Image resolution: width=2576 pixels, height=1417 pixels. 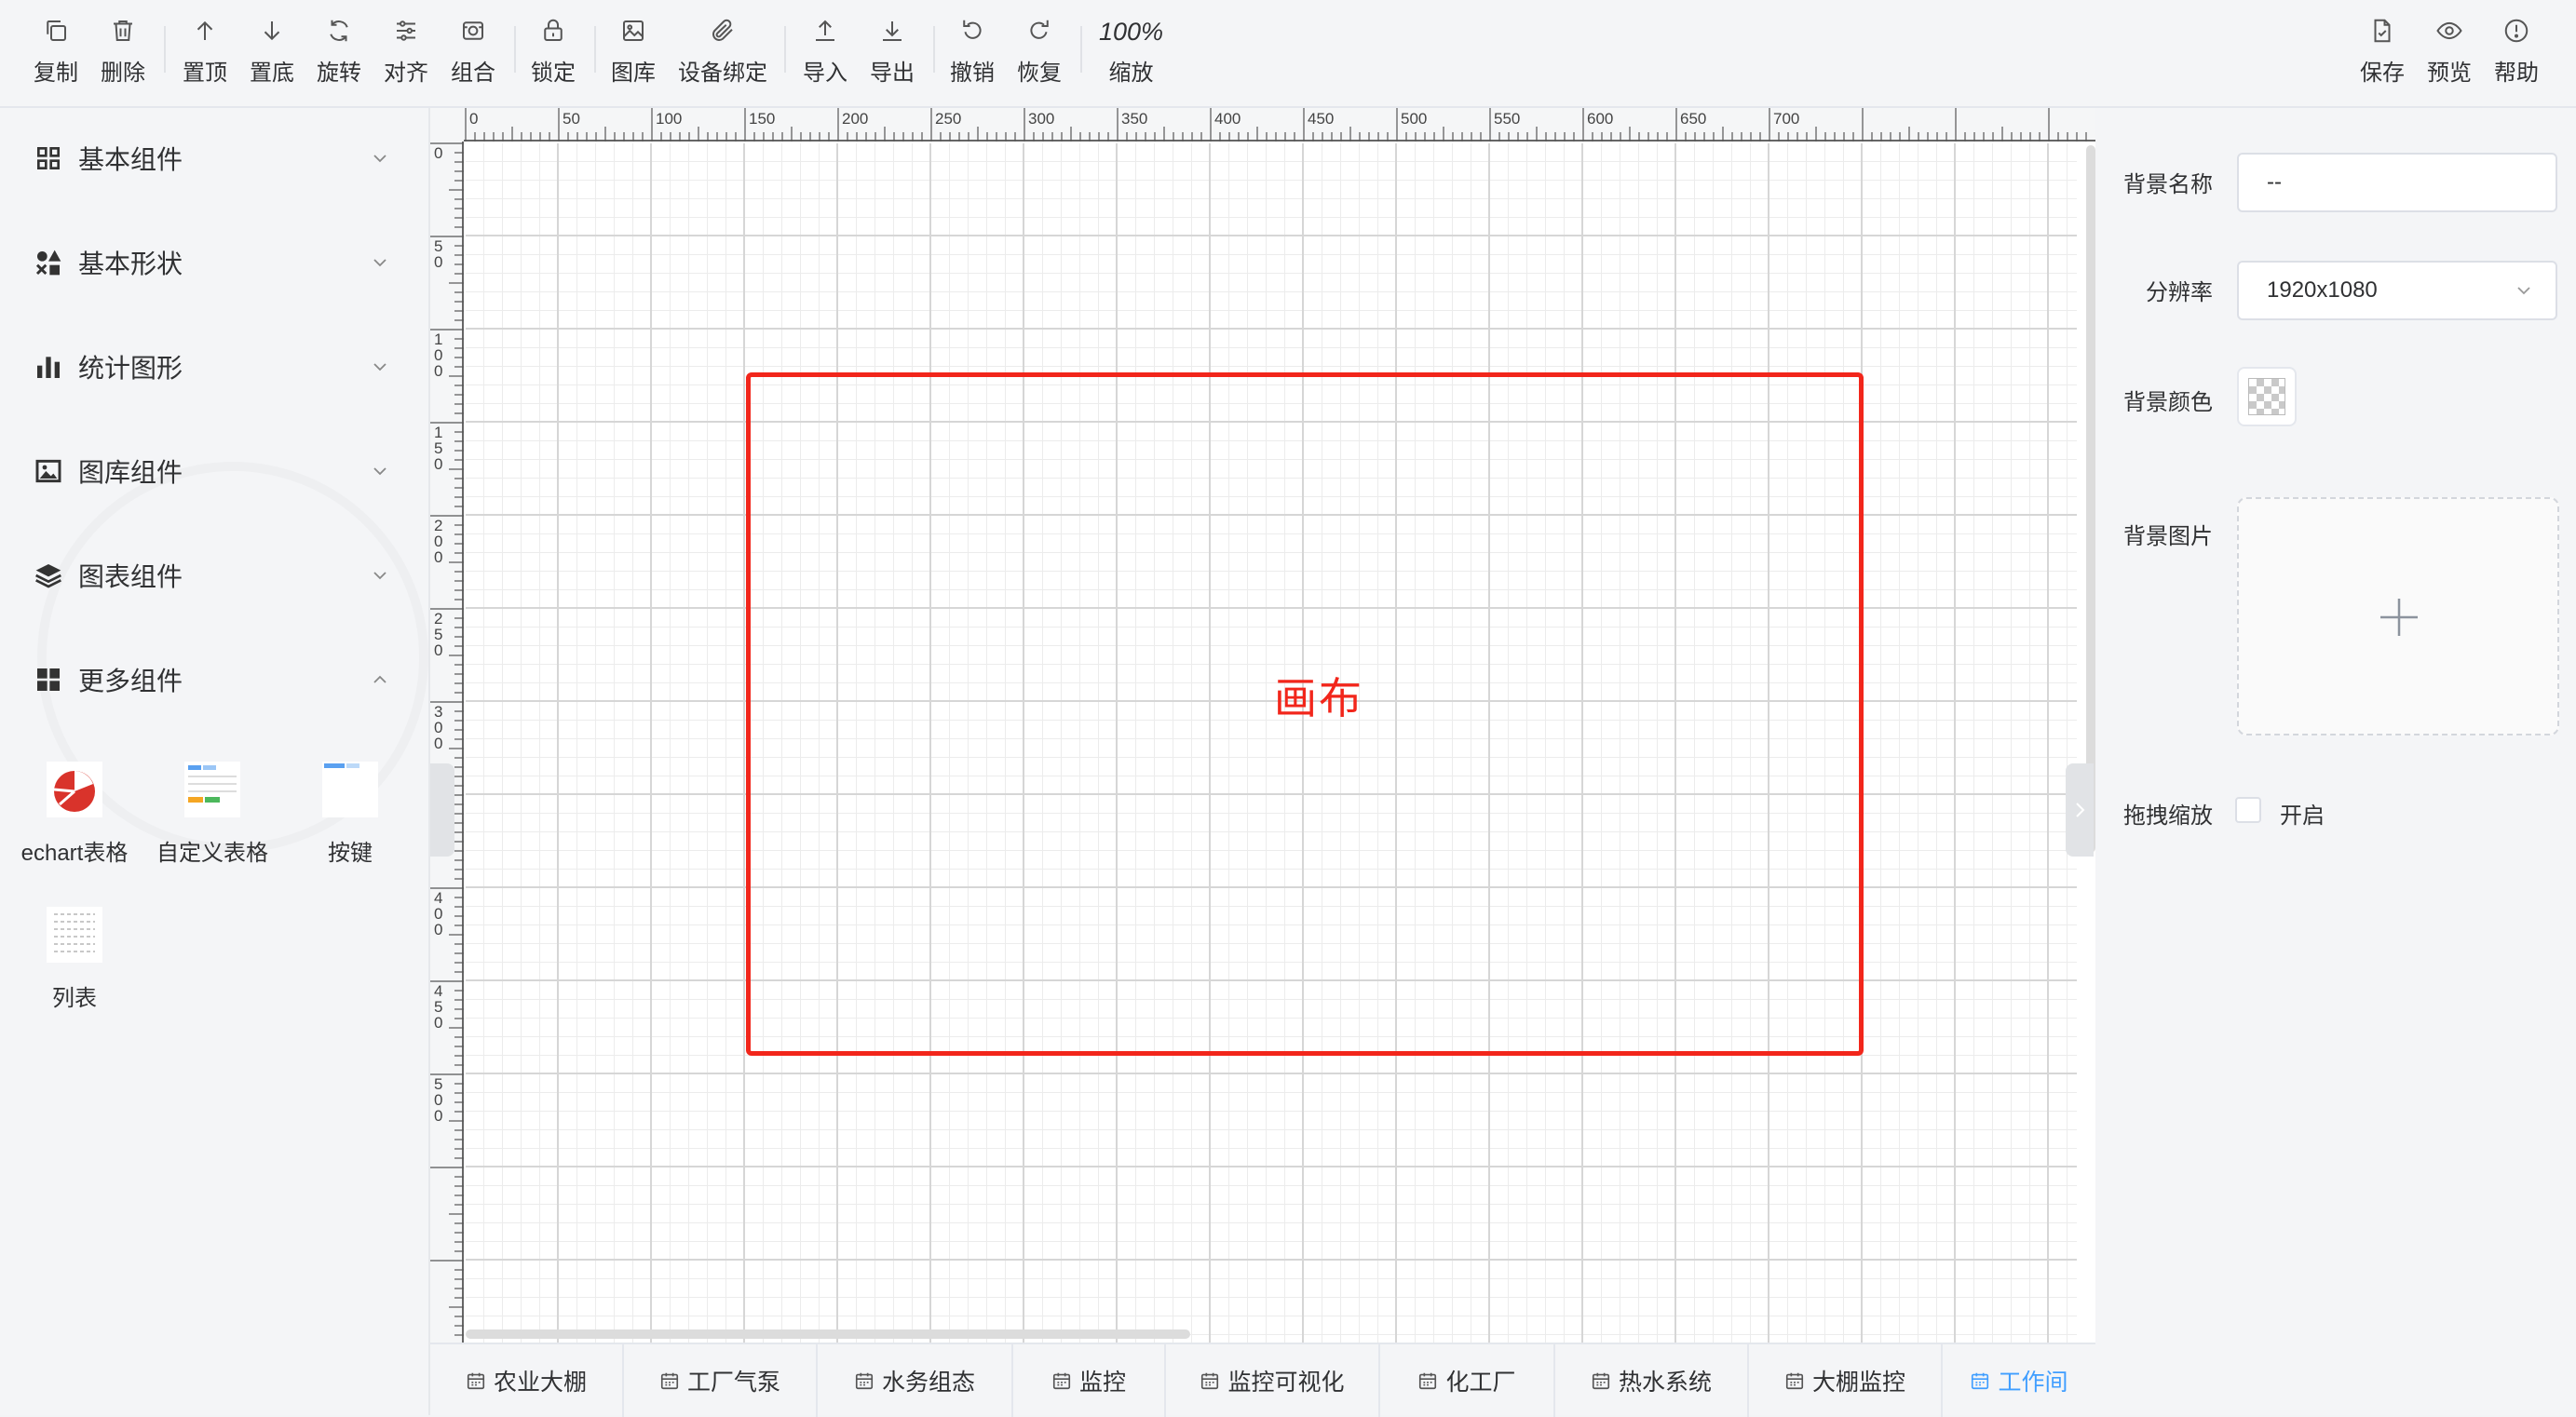 What do you see at coordinates (571, 119) in the screenshot?
I see `ruler-label: 50` at bounding box center [571, 119].